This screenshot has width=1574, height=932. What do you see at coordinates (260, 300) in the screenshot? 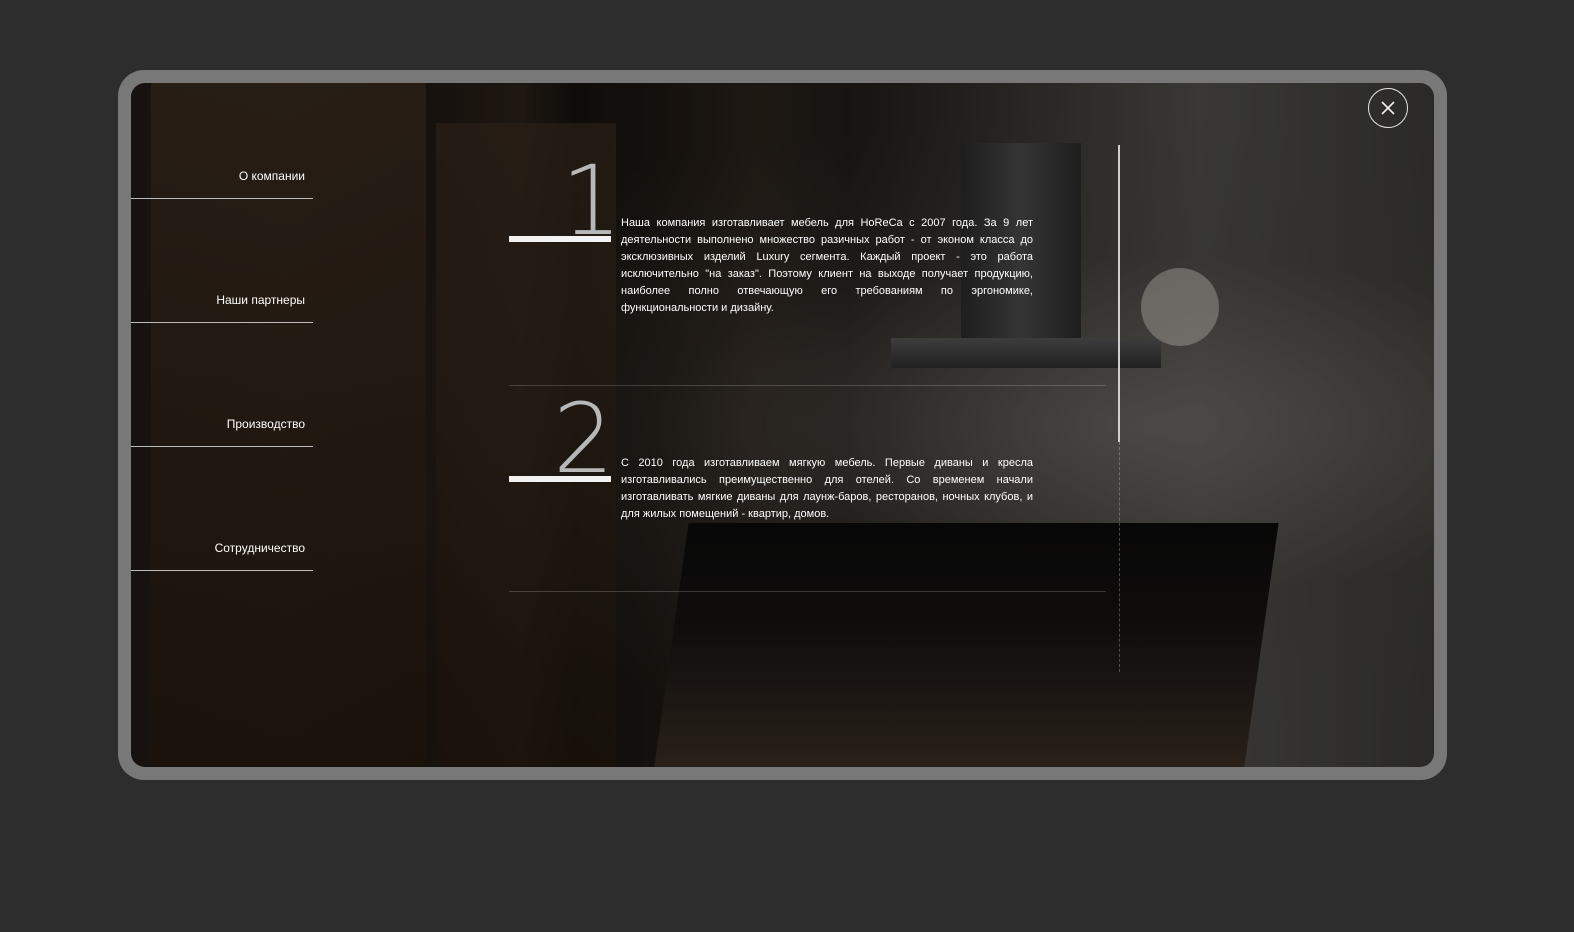
I see `menu-item-label: Наши партнеры` at bounding box center [260, 300].